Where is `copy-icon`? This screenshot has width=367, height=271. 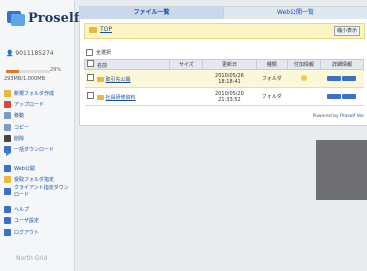
copy-icon is located at coordinates (7, 127).